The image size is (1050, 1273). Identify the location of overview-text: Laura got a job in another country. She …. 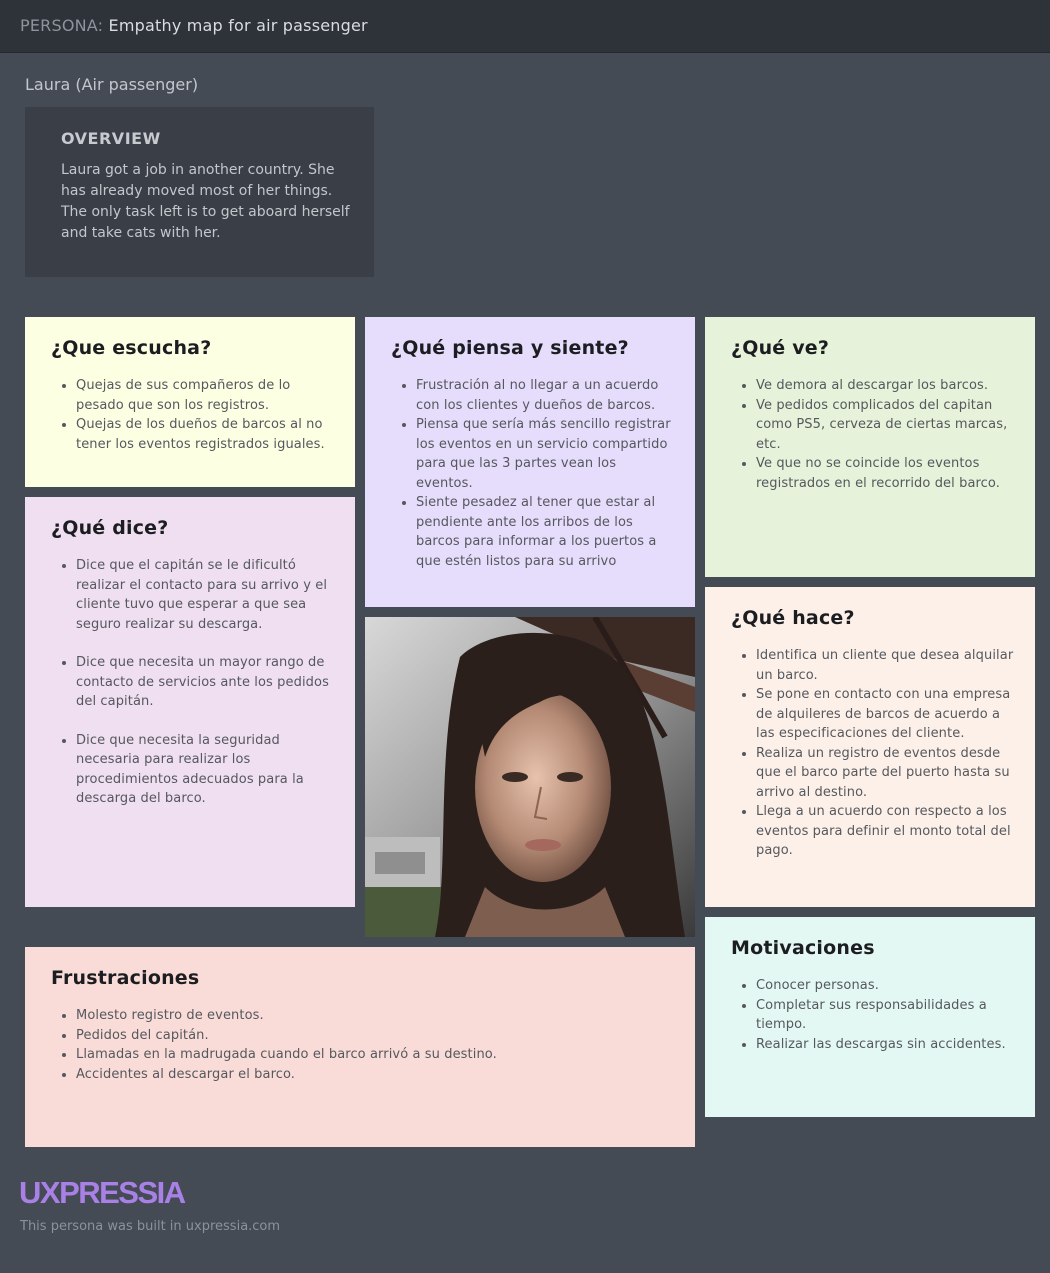
(205, 201).